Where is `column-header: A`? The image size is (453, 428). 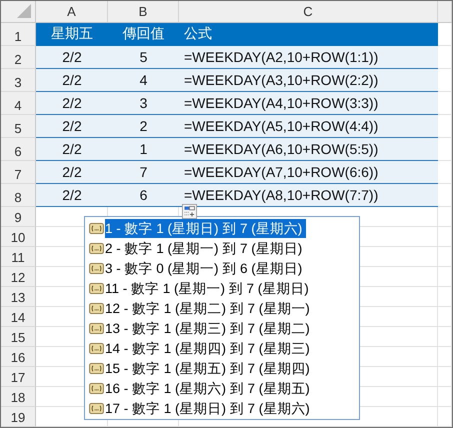 column-header: A is located at coordinates (72, 11).